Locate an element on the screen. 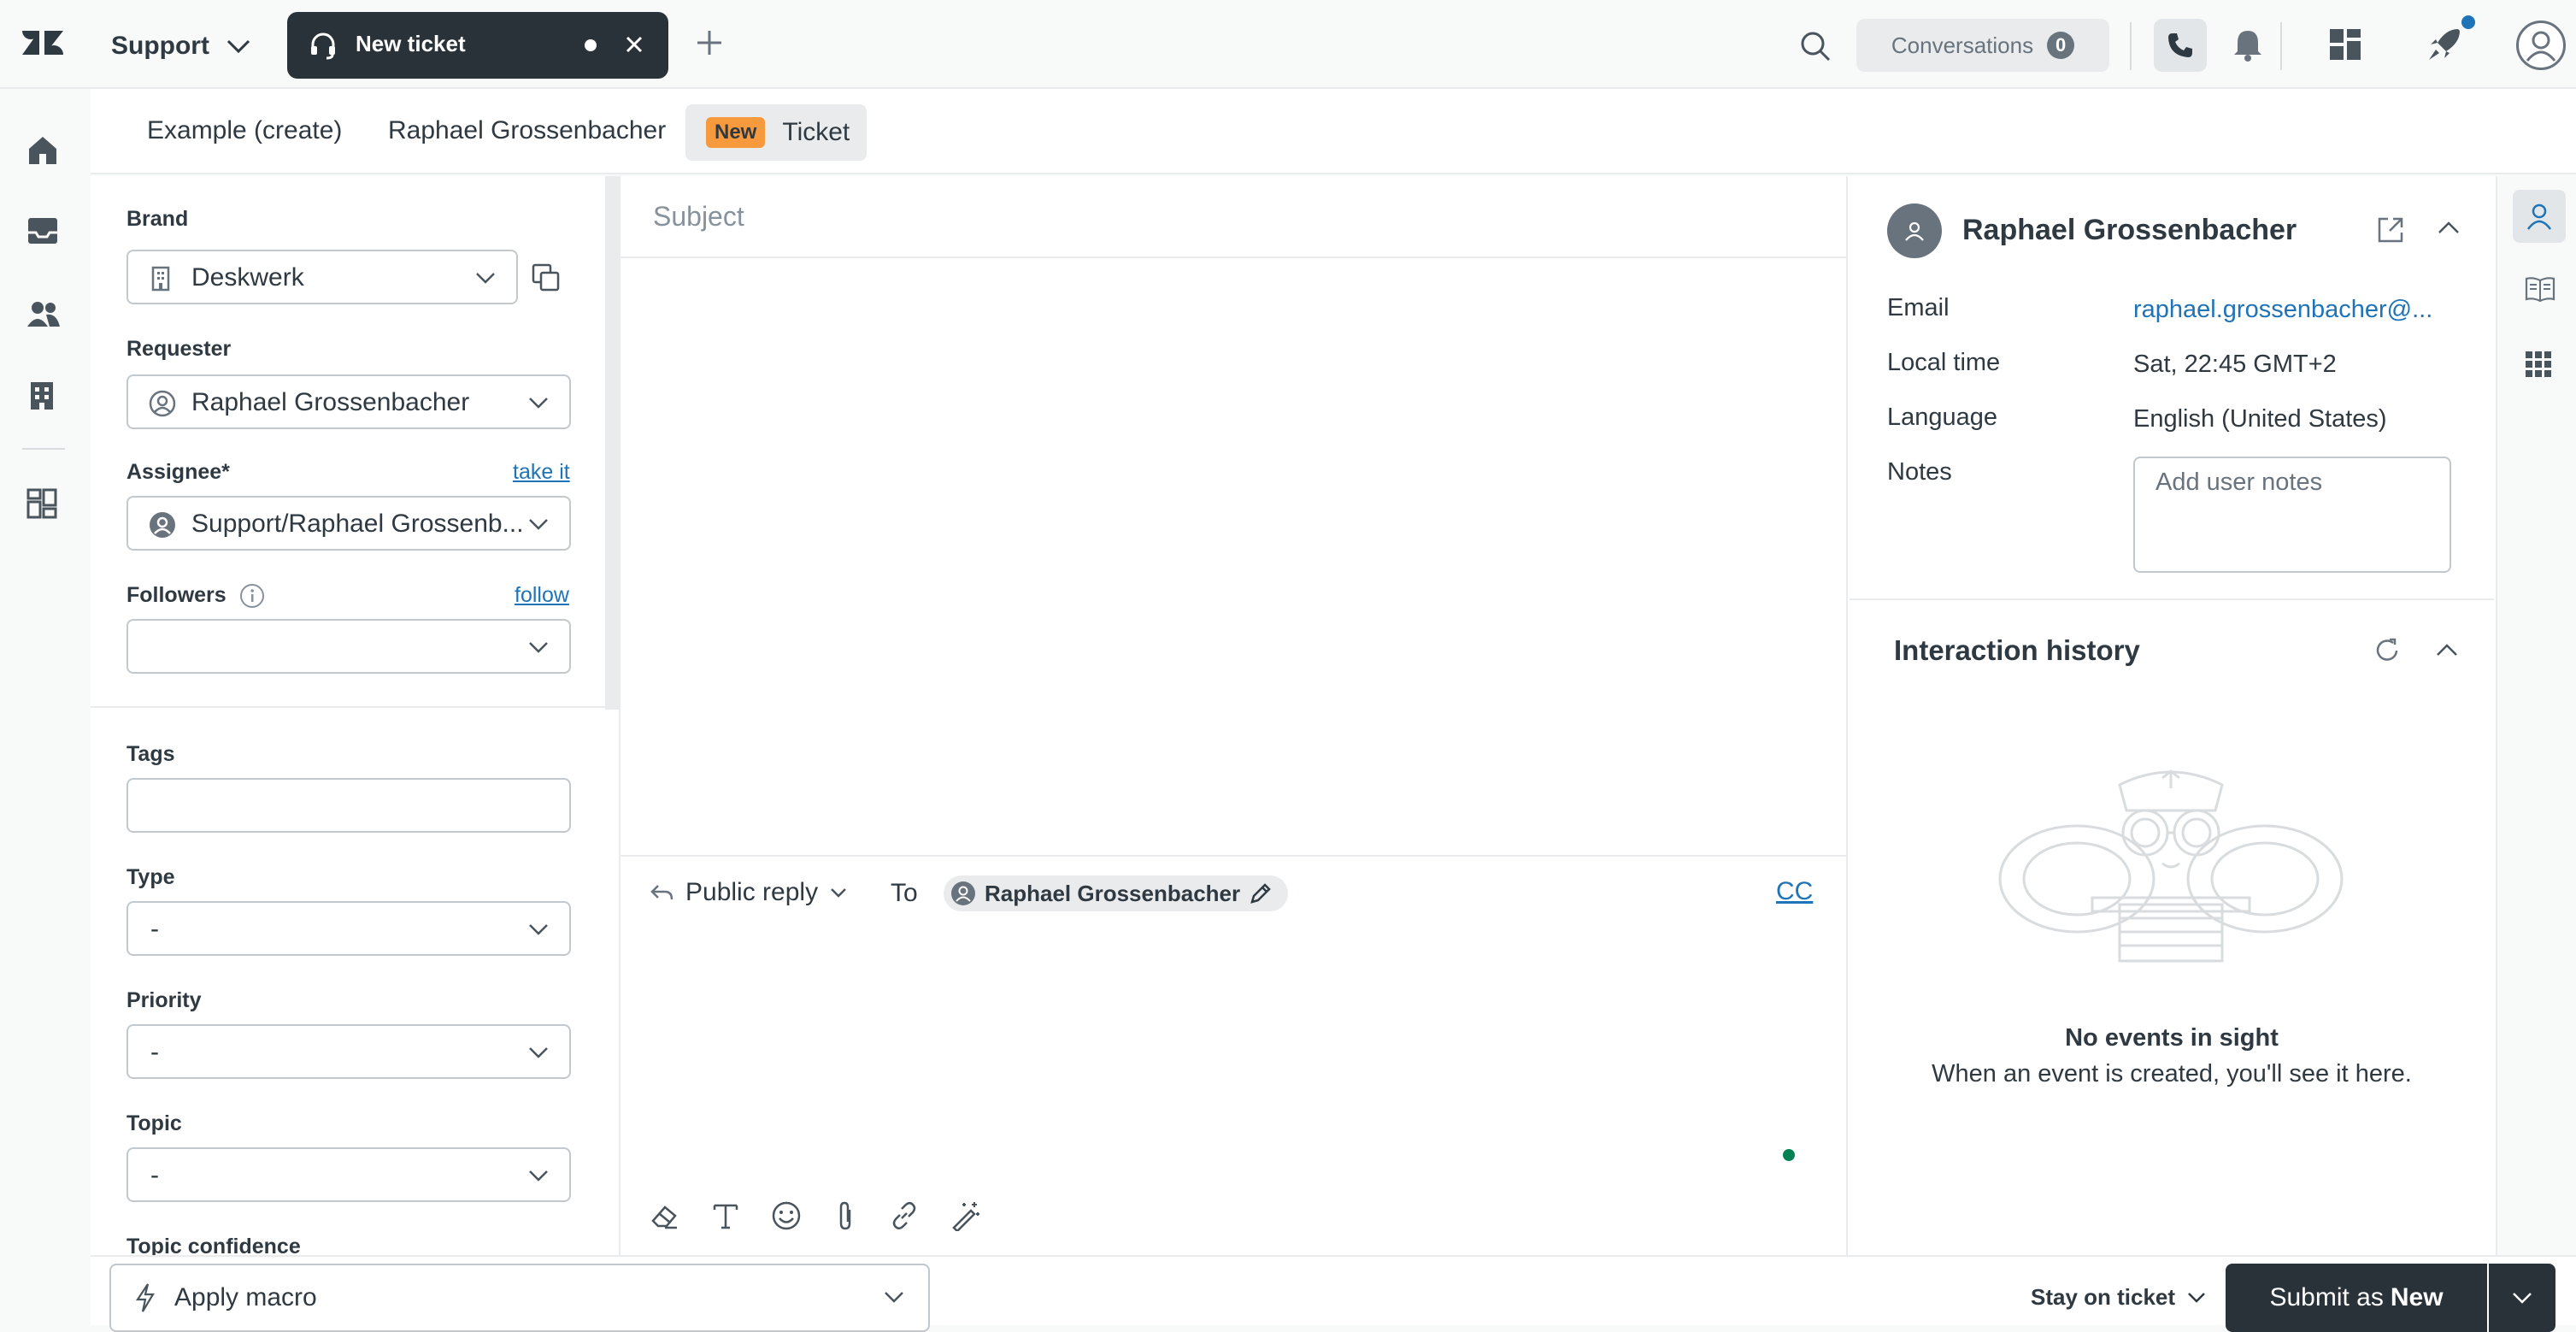  user-icon is located at coordinates (2539, 216).